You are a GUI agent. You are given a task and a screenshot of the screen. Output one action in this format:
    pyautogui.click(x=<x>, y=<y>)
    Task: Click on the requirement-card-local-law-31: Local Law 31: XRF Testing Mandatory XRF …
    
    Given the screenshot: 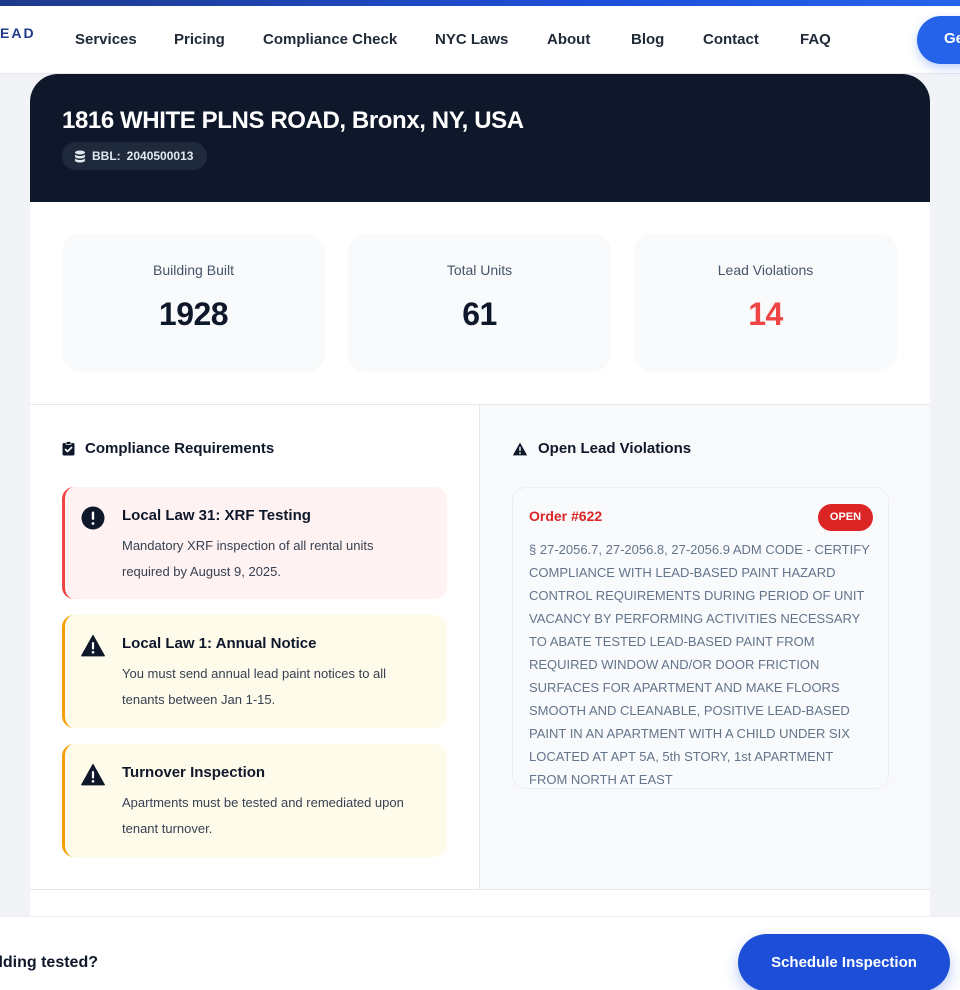 What is the action you would take?
    pyautogui.click(x=254, y=543)
    